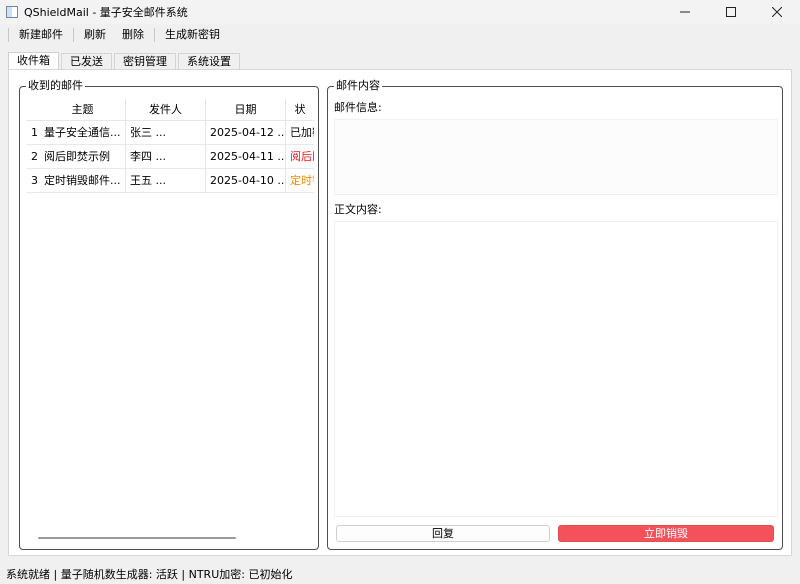 This screenshot has width=800, height=584. What do you see at coordinates (83, 157) in the screenshot?
I see `mail-subject: 阅后即焚示例` at bounding box center [83, 157].